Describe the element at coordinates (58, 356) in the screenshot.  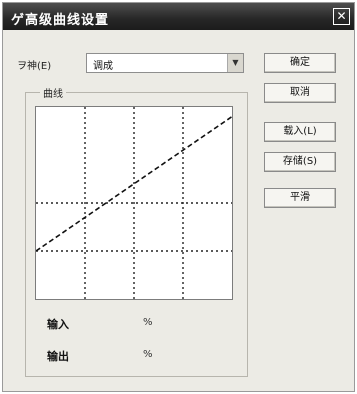
I see `output-label: 输出` at that location.